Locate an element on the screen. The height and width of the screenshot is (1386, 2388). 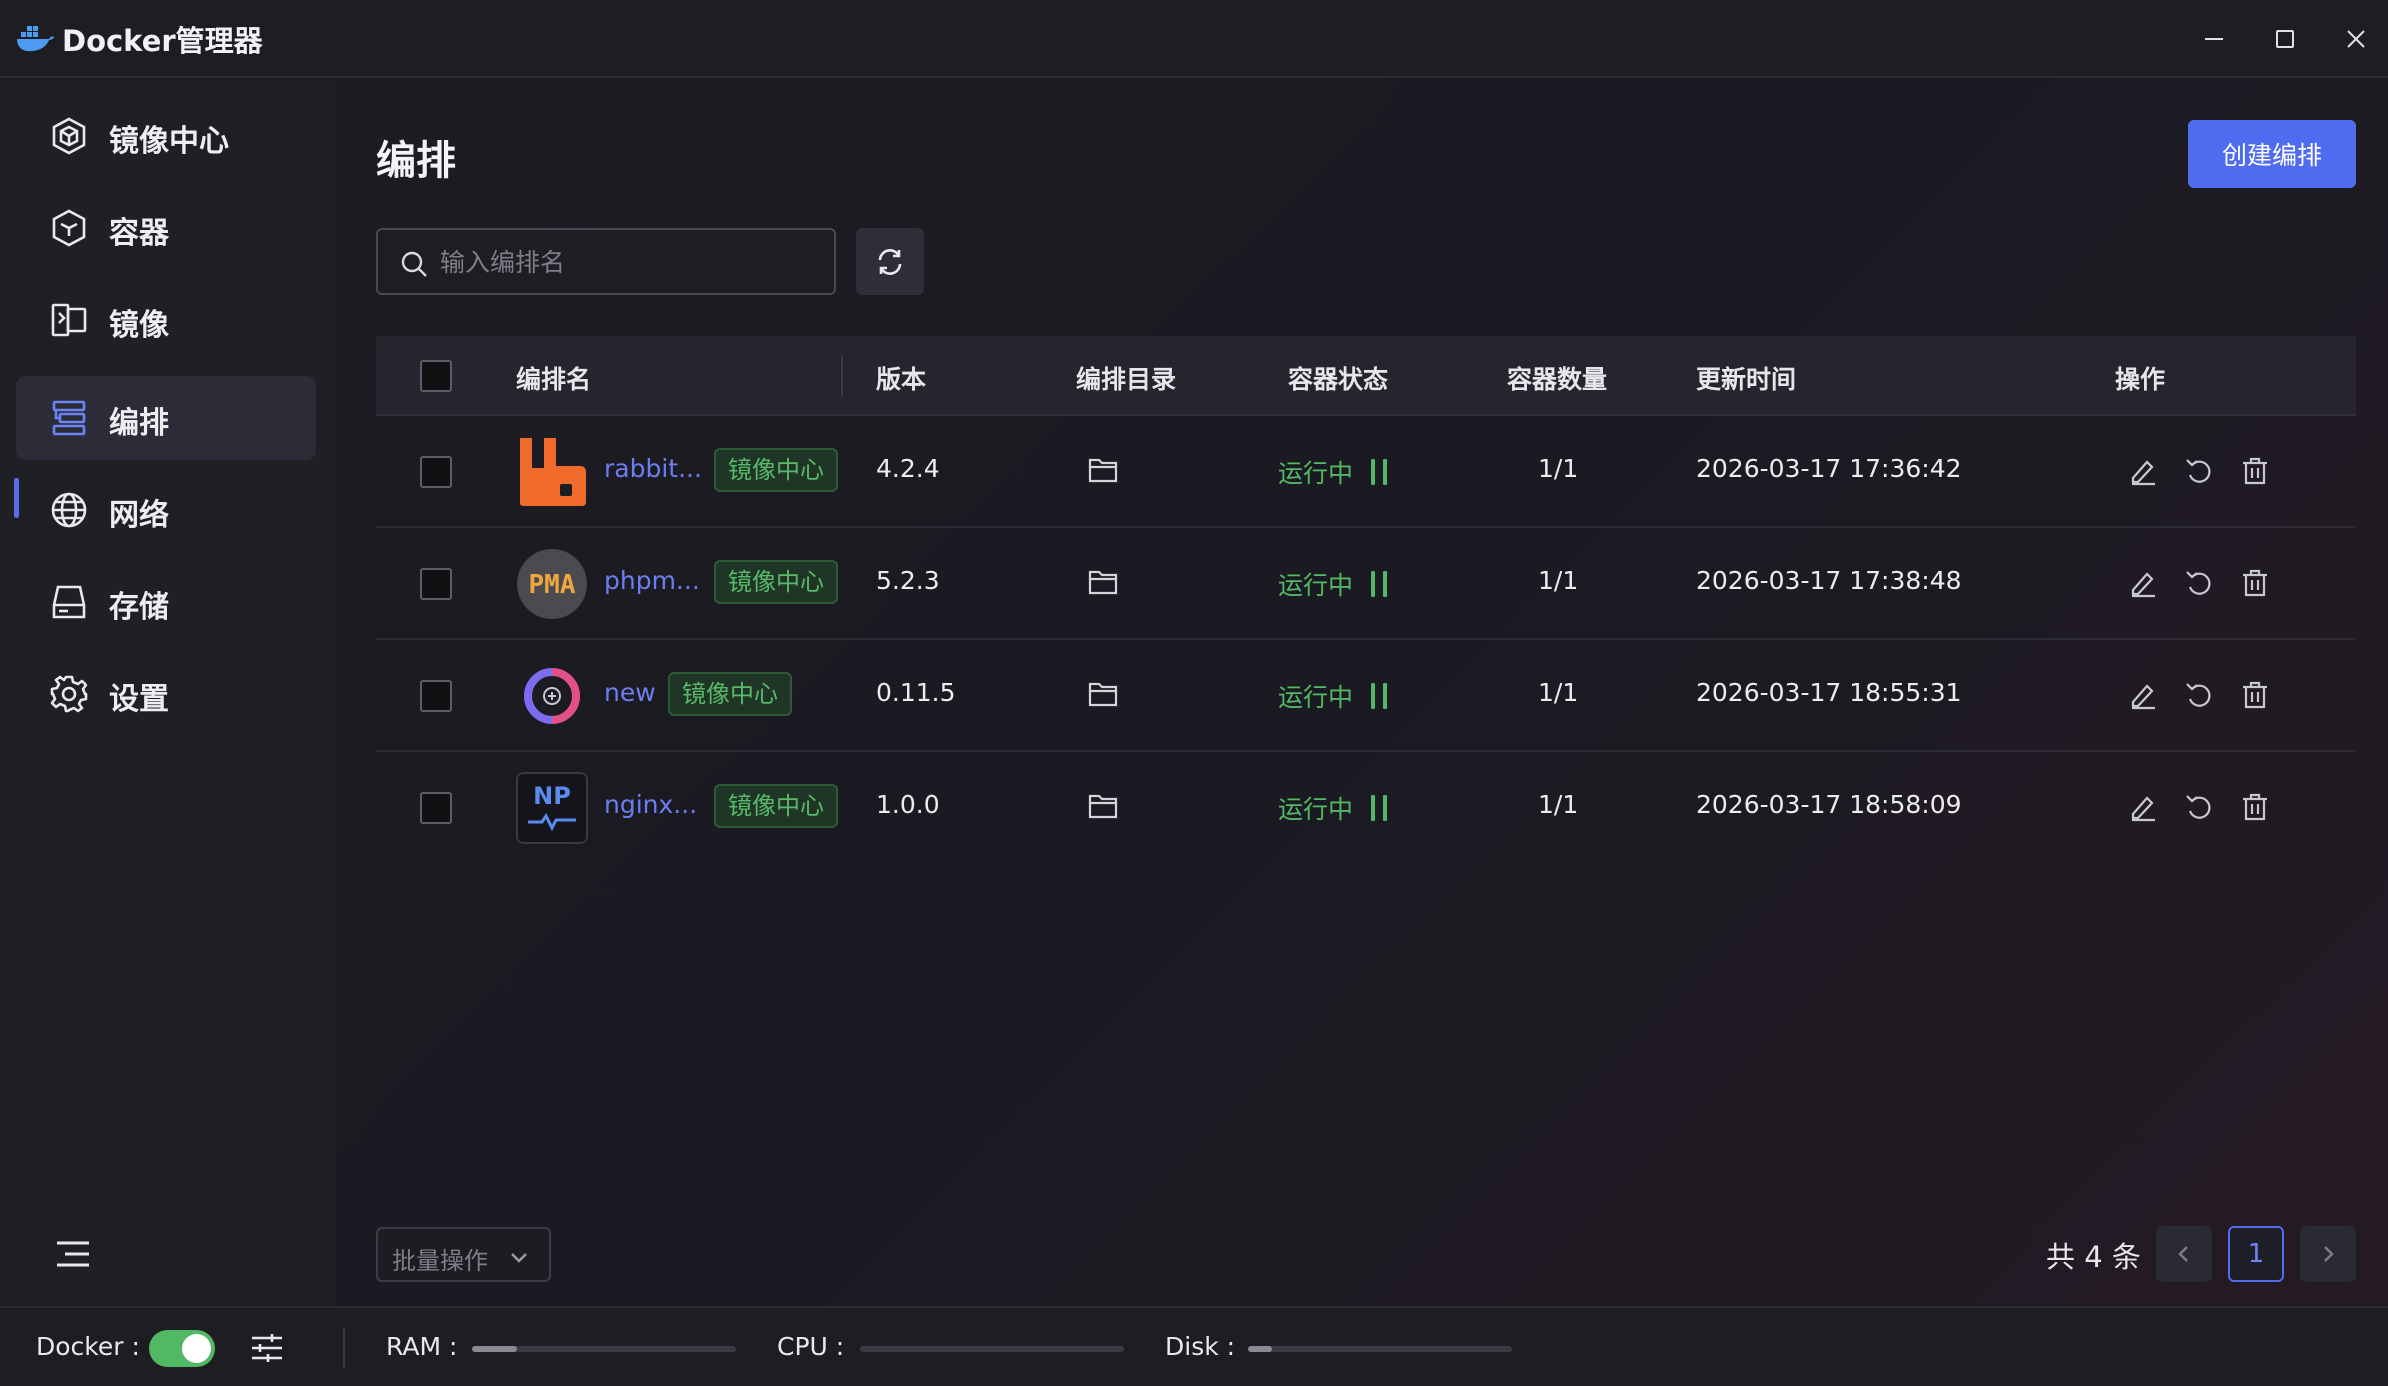
sidebar-item-containers: 容器 is located at coordinates (166, 228).